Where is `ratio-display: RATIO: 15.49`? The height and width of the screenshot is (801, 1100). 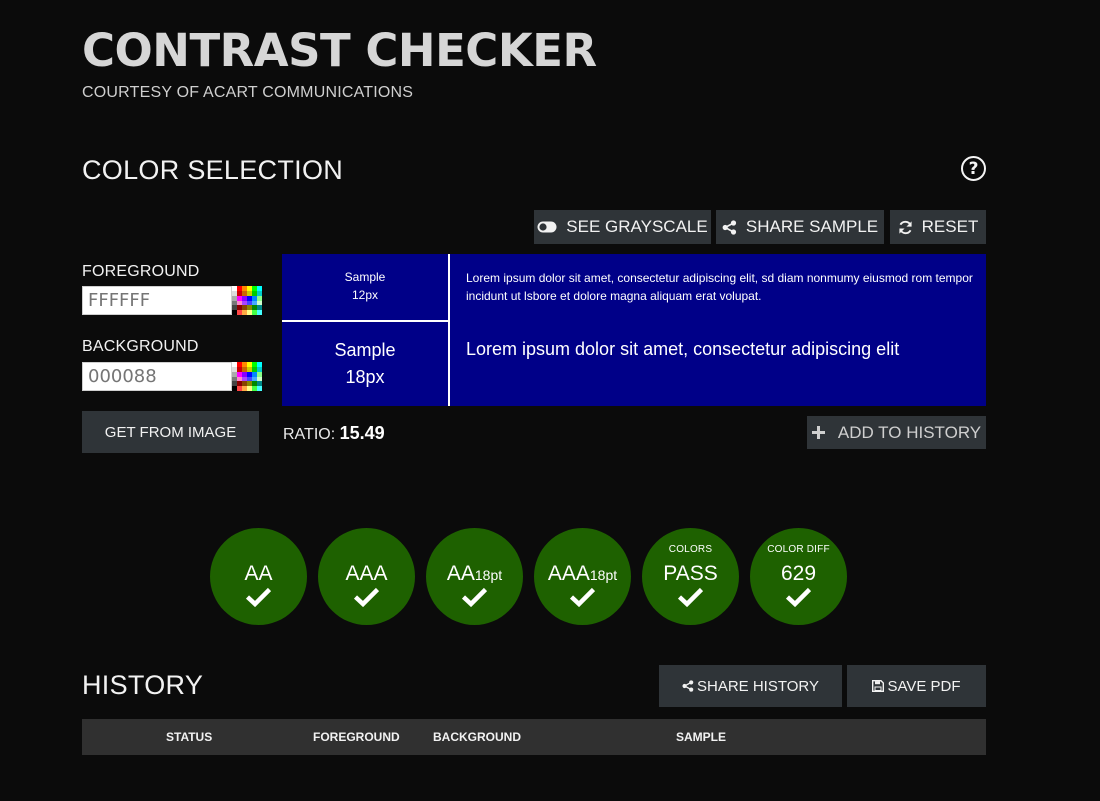
ratio-display: RATIO: 15.49 is located at coordinates (334, 433).